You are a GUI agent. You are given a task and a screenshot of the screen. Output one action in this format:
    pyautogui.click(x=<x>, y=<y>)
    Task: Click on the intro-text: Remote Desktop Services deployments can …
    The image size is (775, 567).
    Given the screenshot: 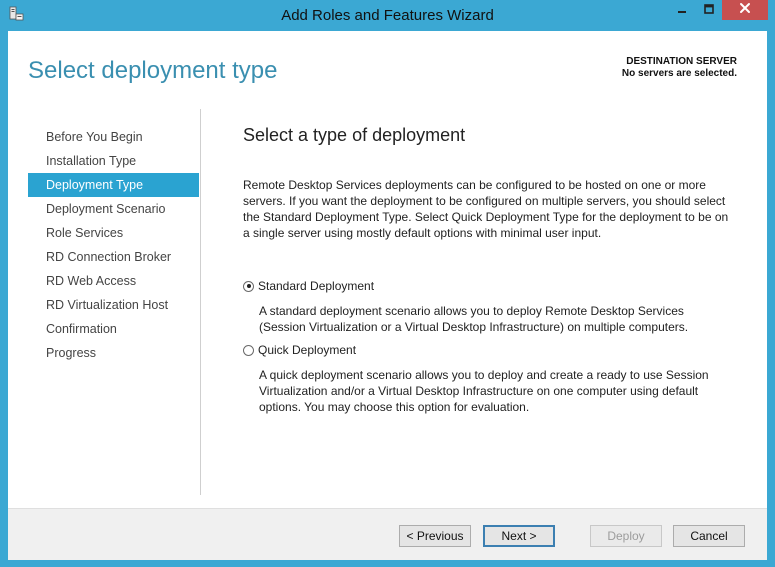 What is the action you would take?
    pyautogui.click(x=486, y=209)
    